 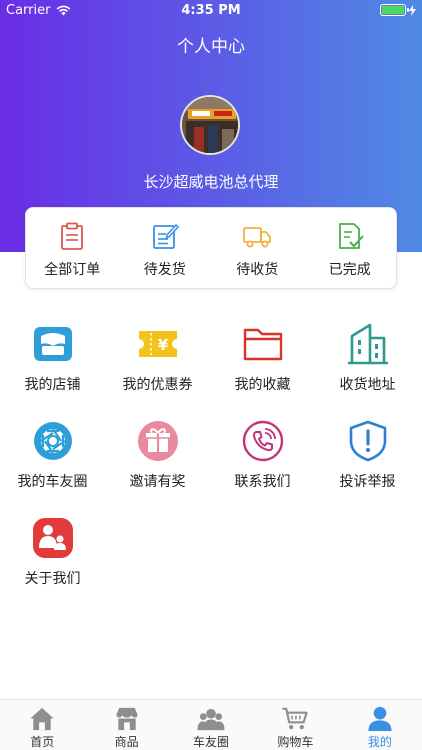 What do you see at coordinates (367, 482) in the screenshot?
I see `menu-complaint-report-label: 投诉举报` at bounding box center [367, 482].